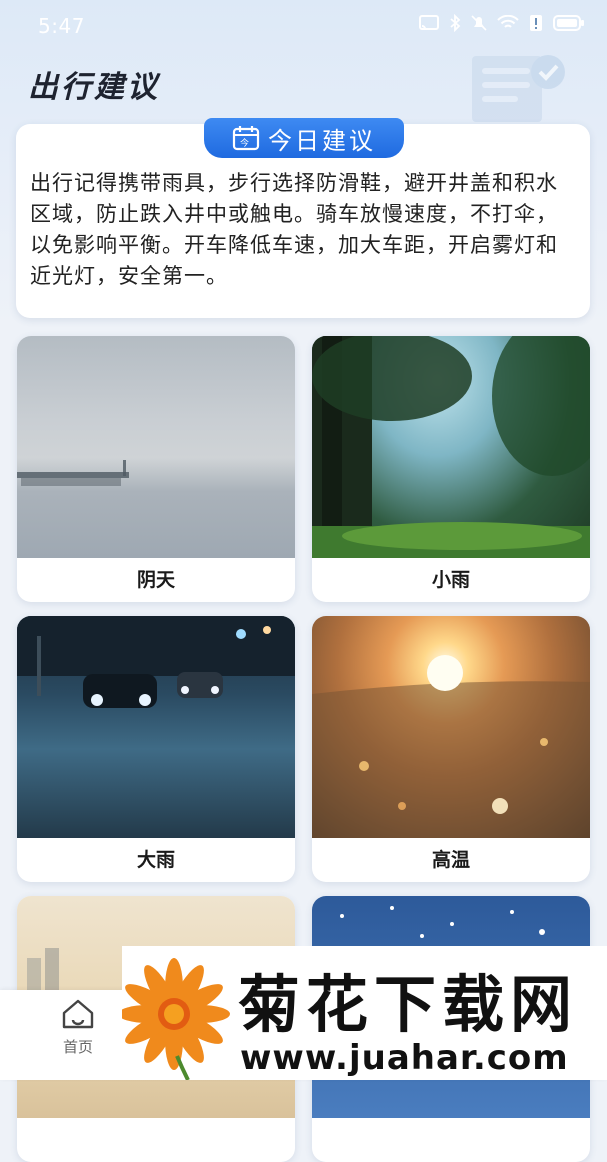 The height and width of the screenshot is (1162, 607). Describe the element at coordinates (408, 1004) in the screenshot. I see `watermark-name: 菊花下载网` at that location.